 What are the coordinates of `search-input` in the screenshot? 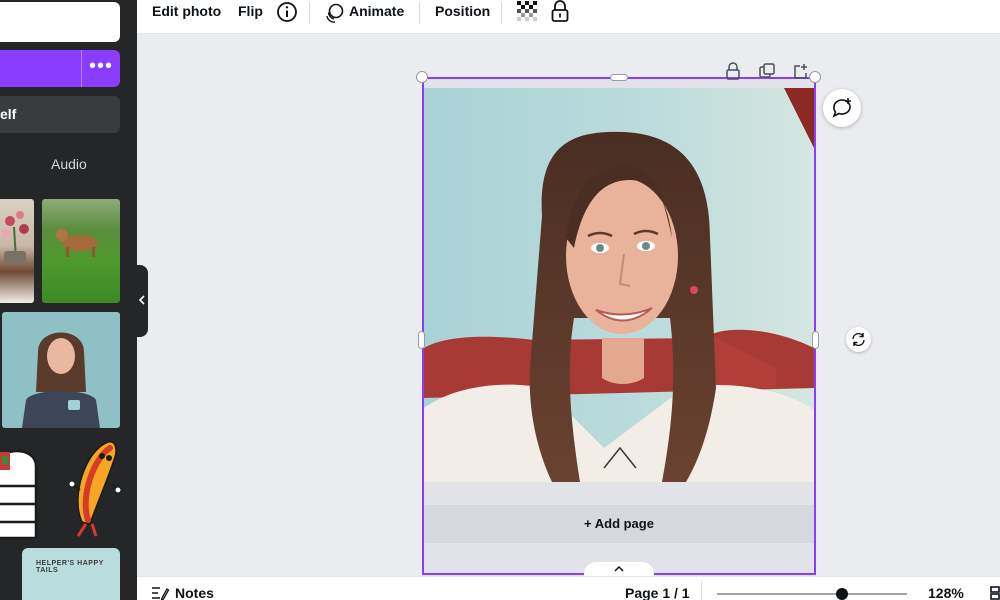 It's located at (60, 22).